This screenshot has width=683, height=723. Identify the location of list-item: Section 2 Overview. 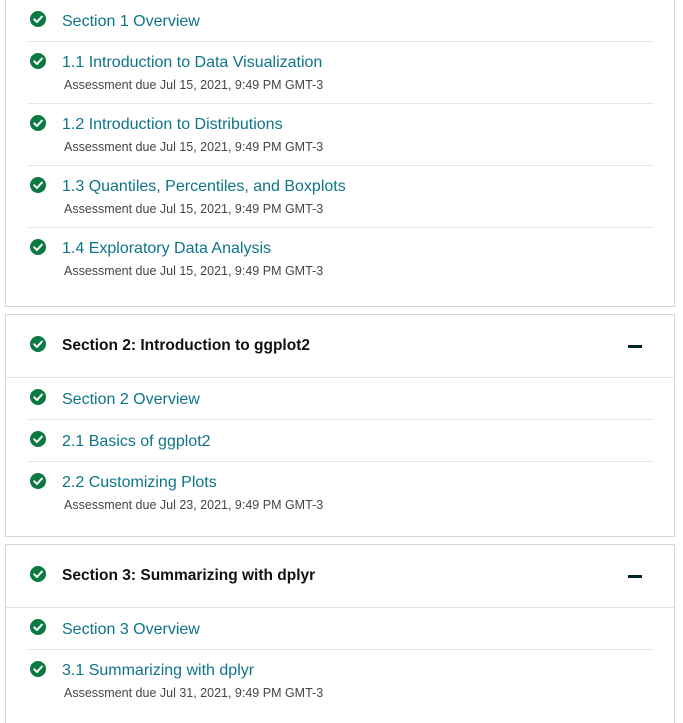
(341, 399).